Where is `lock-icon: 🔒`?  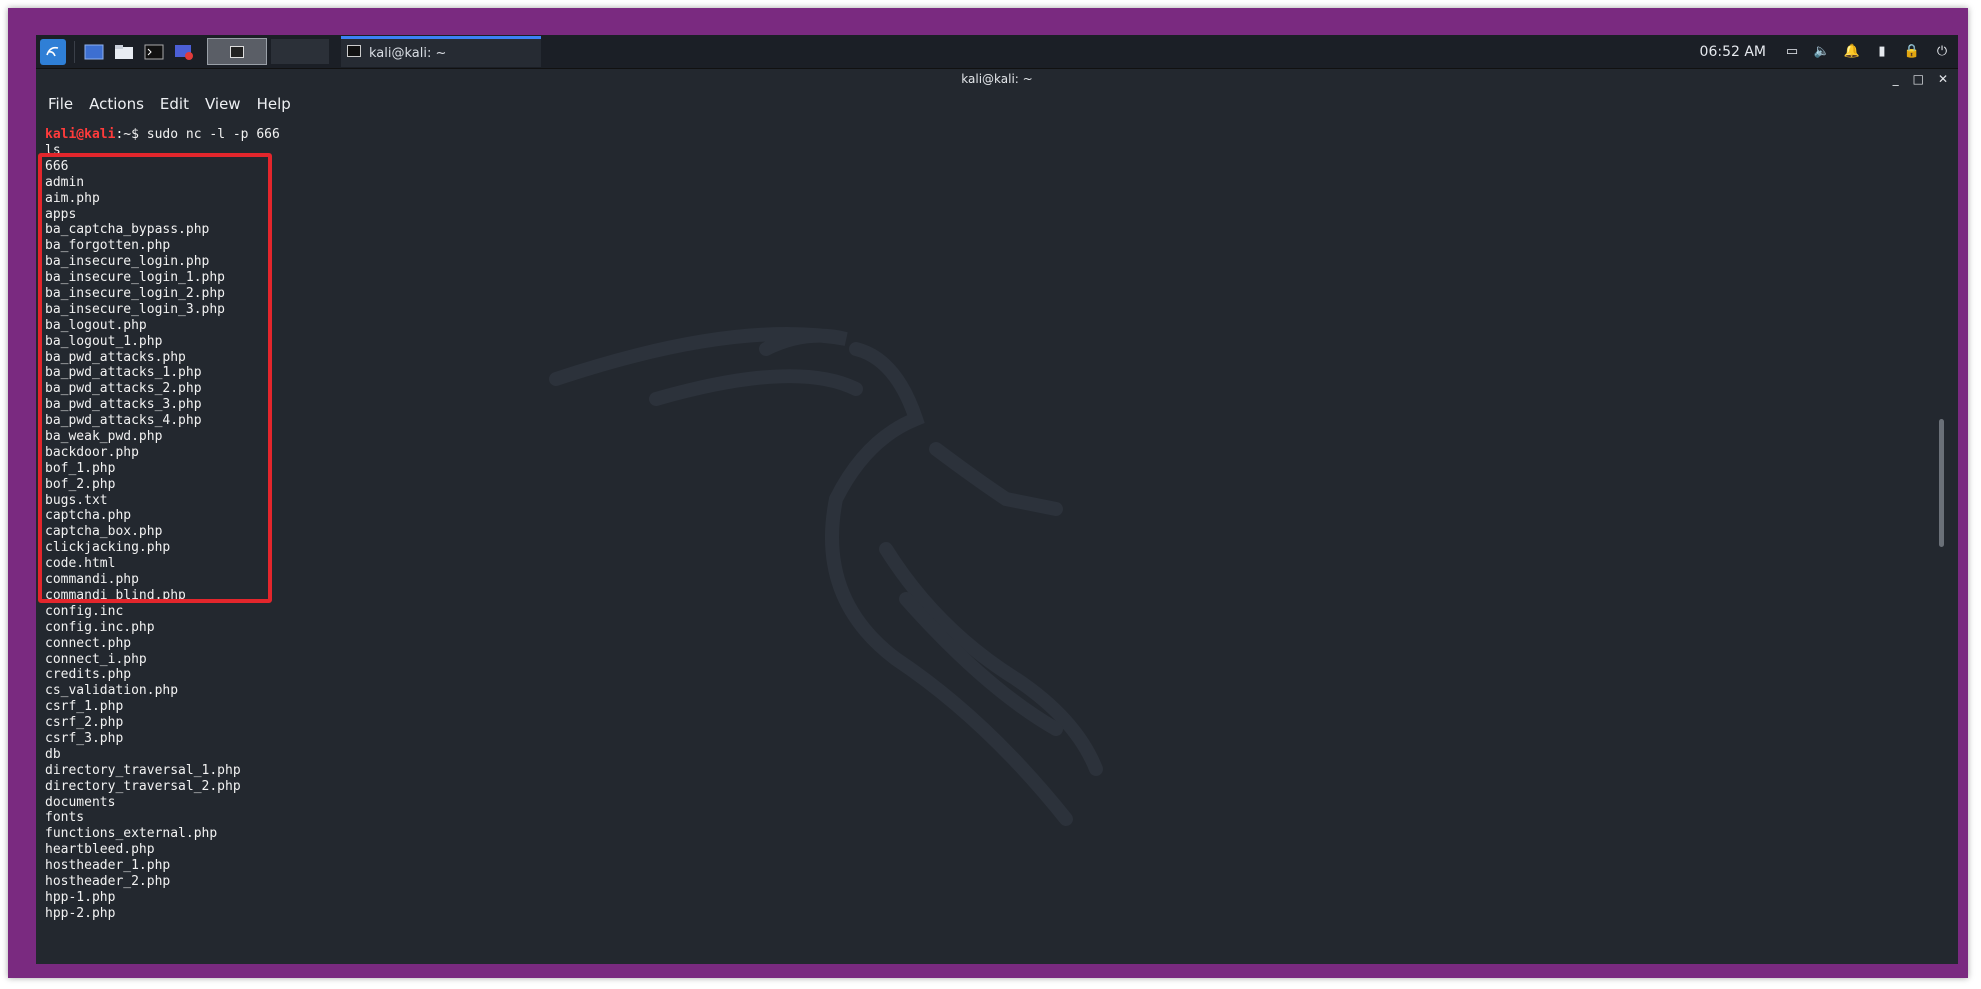 lock-icon: 🔒 is located at coordinates (1912, 52).